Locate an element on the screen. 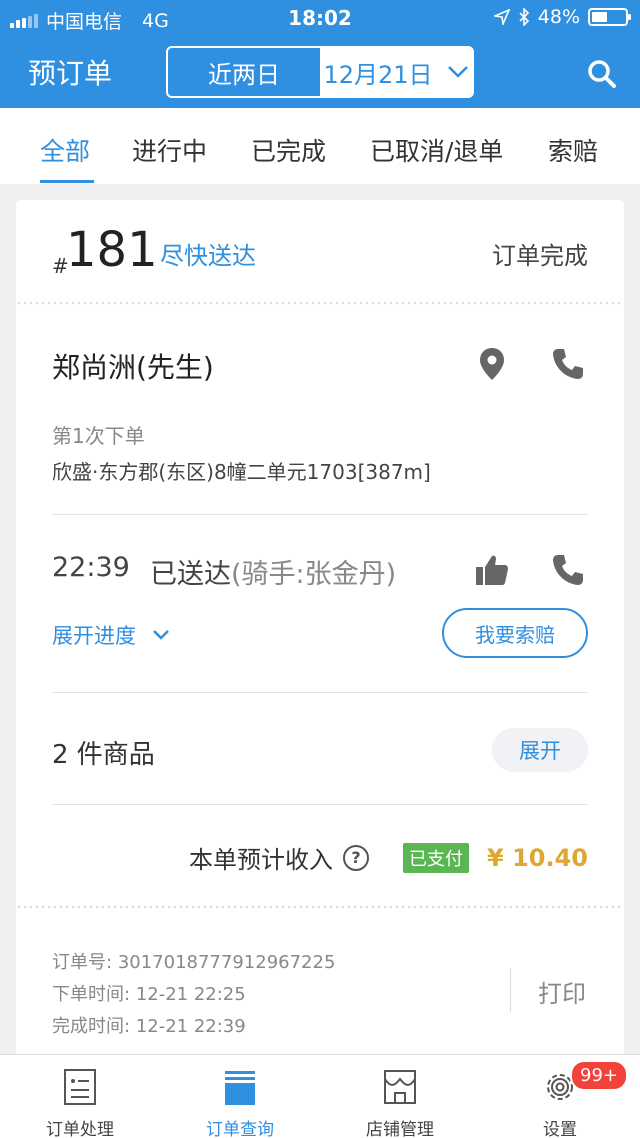  delivery-tag: 尽快送达 is located at coordinates (208, 256).